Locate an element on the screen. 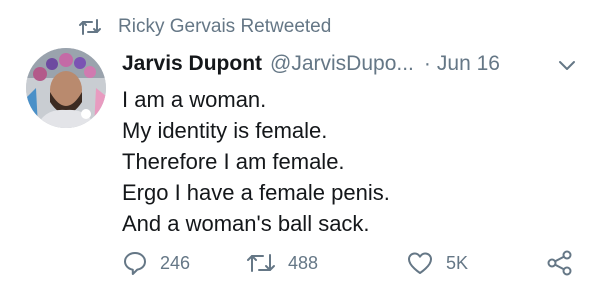  share-button is located at coordinates (560, 263).